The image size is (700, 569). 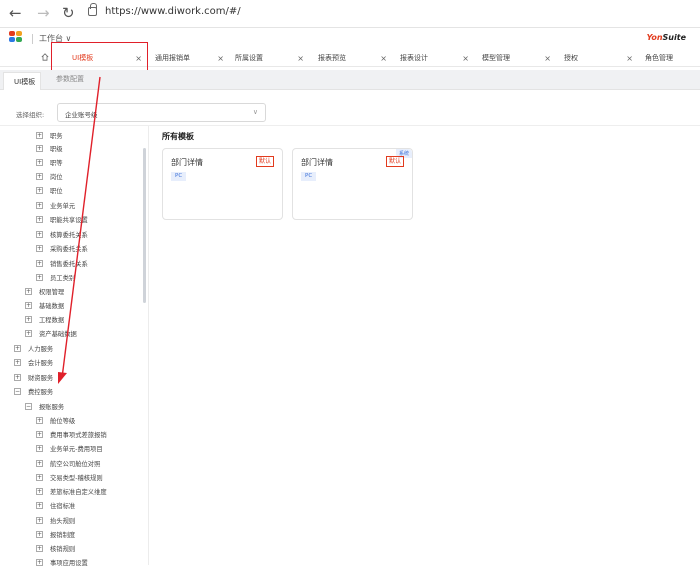 I want to click on template-card: 部门详情 默认 PC, so click(x=222, y=184).